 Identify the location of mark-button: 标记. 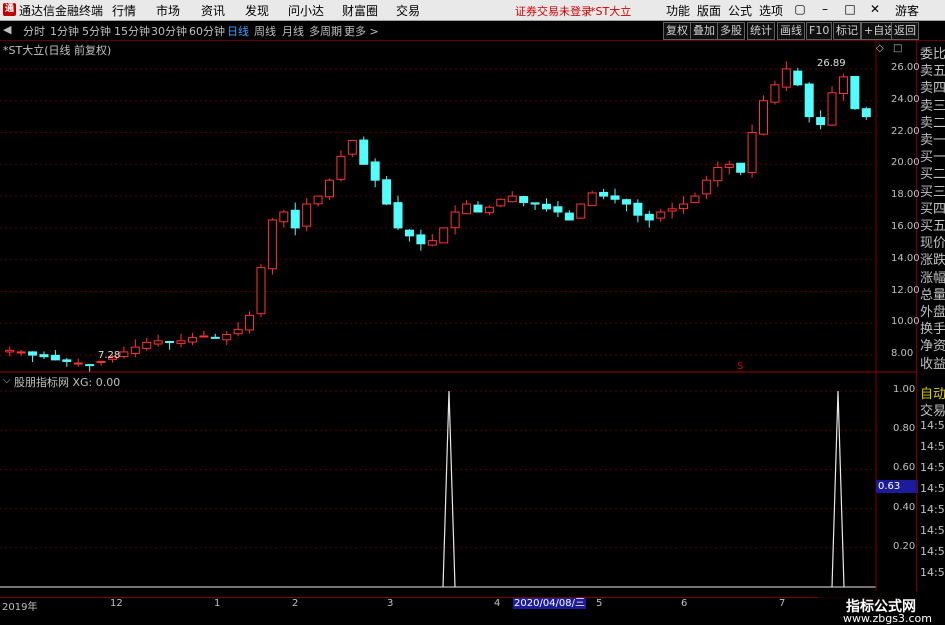
(847, 31).